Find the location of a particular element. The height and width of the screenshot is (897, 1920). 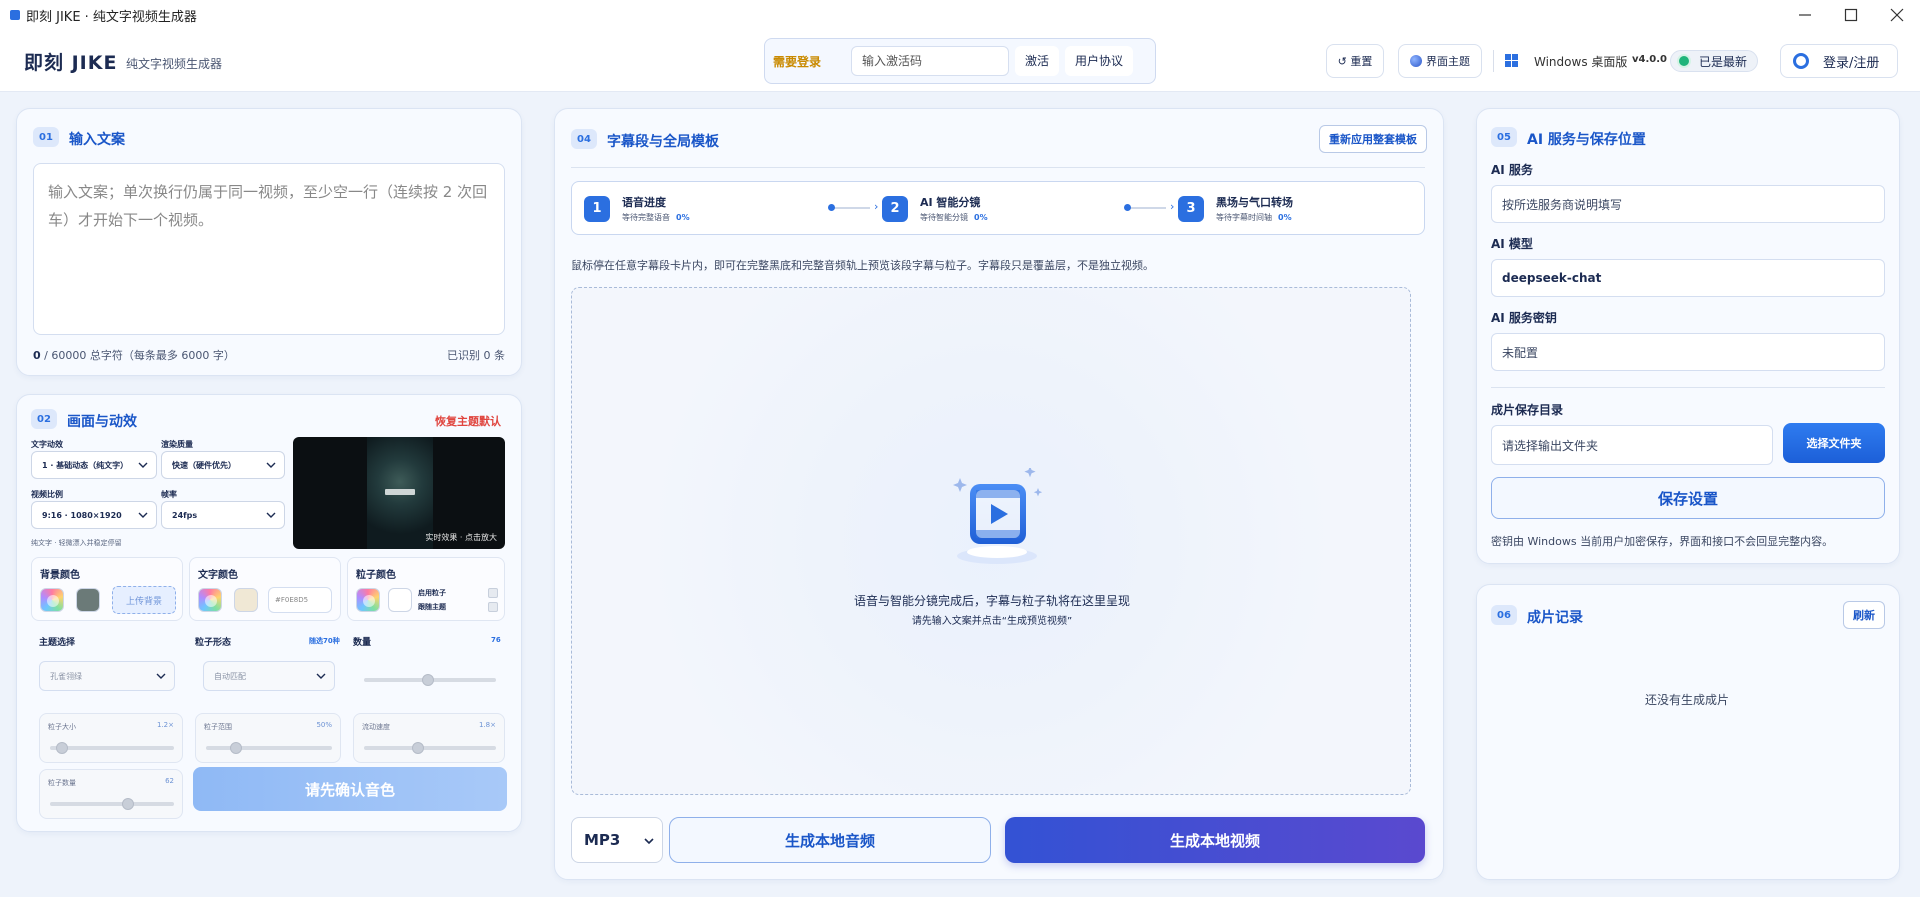

particle-color-picker-icon is located at coordinates (368, 600).